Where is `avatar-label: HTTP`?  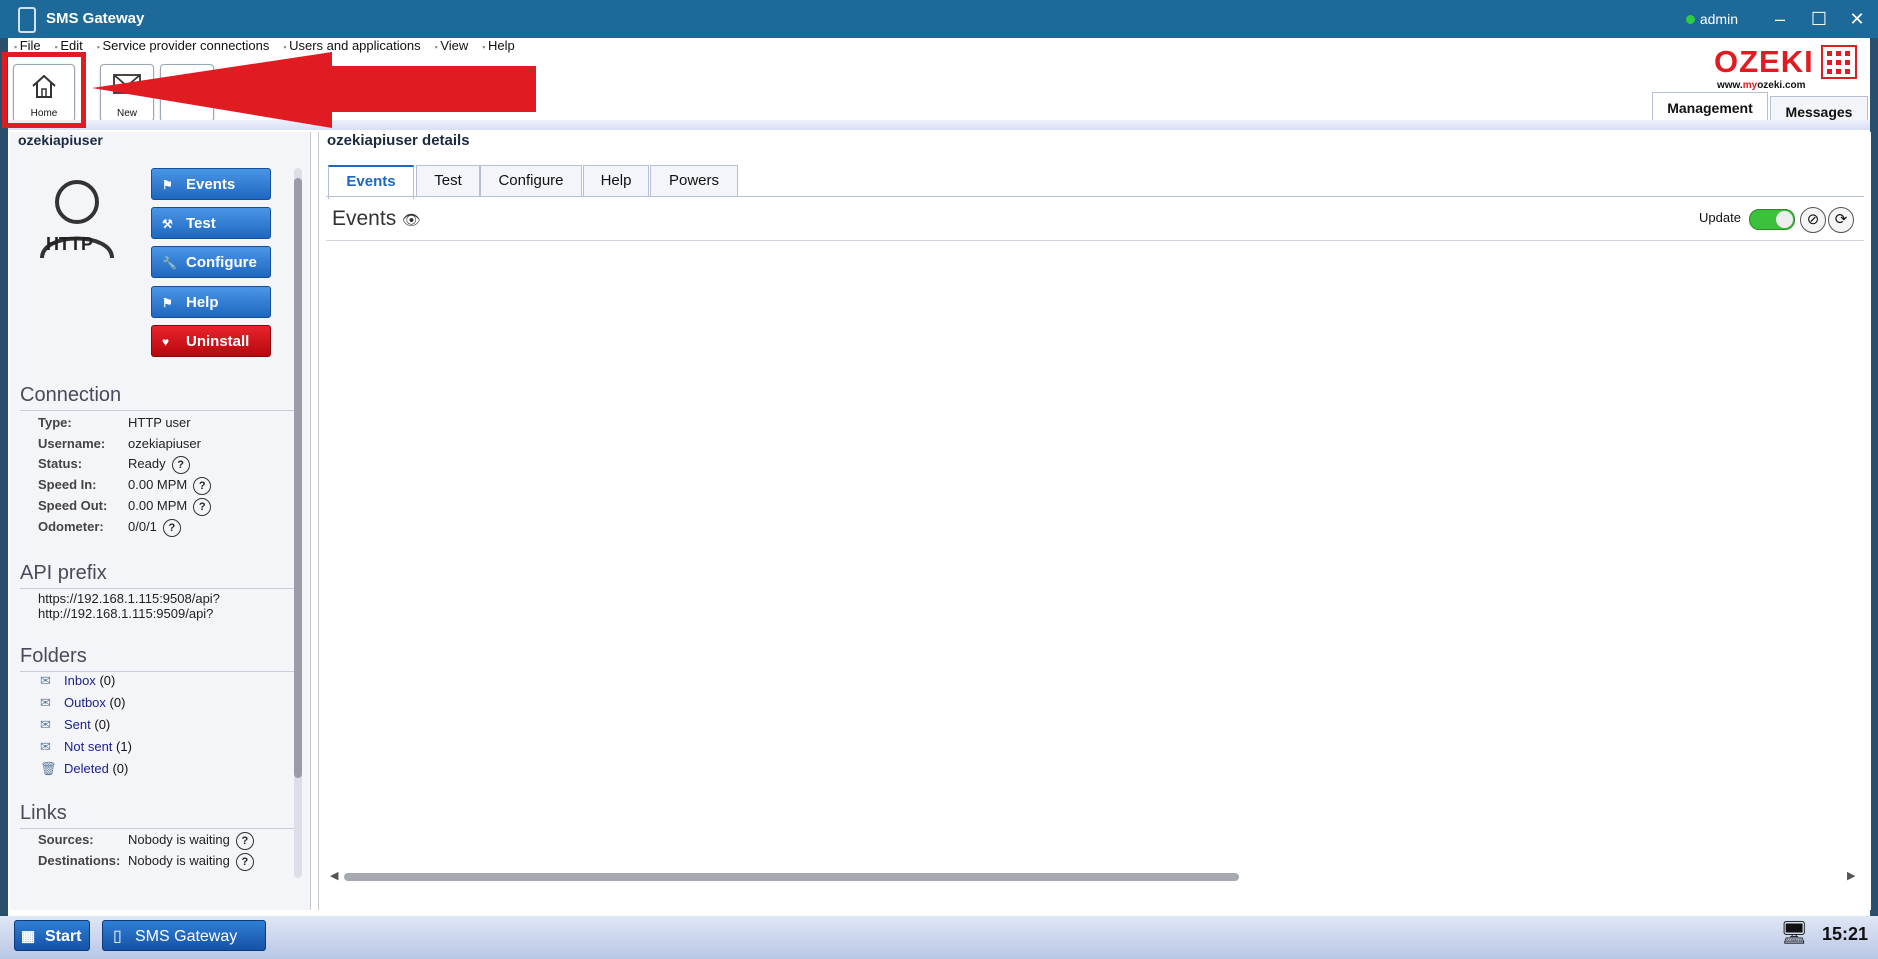
avatar-label: HTTP is located at coordinates (69, 244).